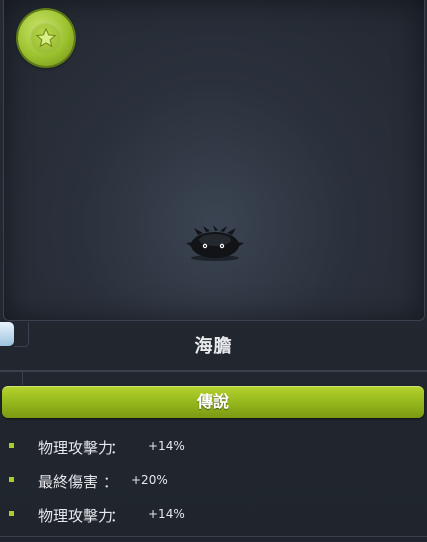 The height and width of the screenshot is (542, 427). I want to click on star-badge, so click(46, 38).